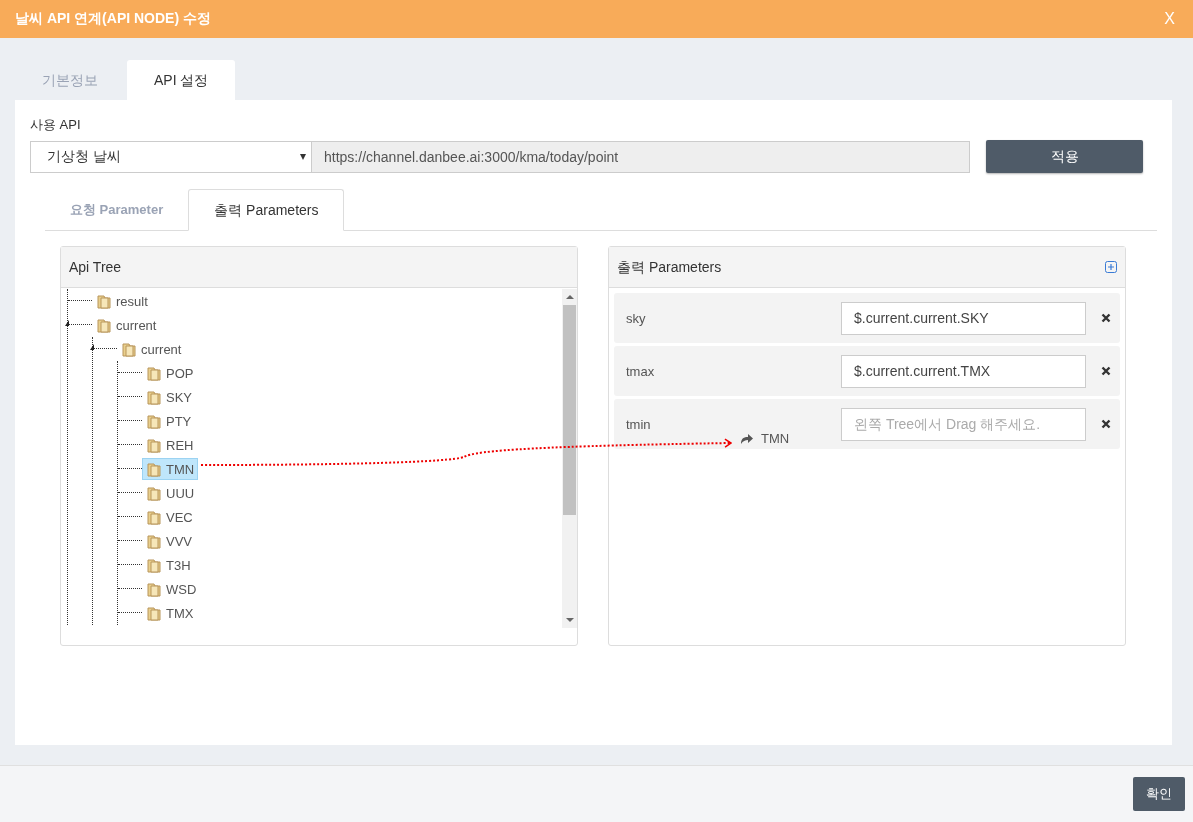  I want to click on tab: API 설정, so click(181, 80).